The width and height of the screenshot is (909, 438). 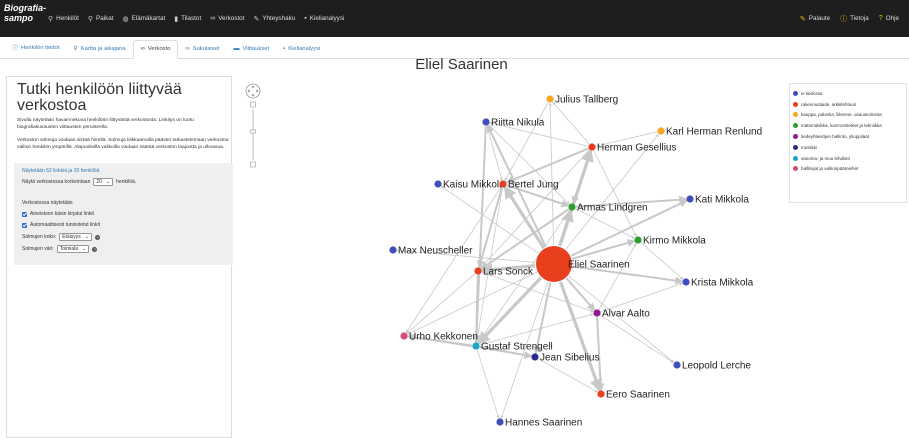 I want to click on auto-links-checkbox, so click(x=24, y=225).